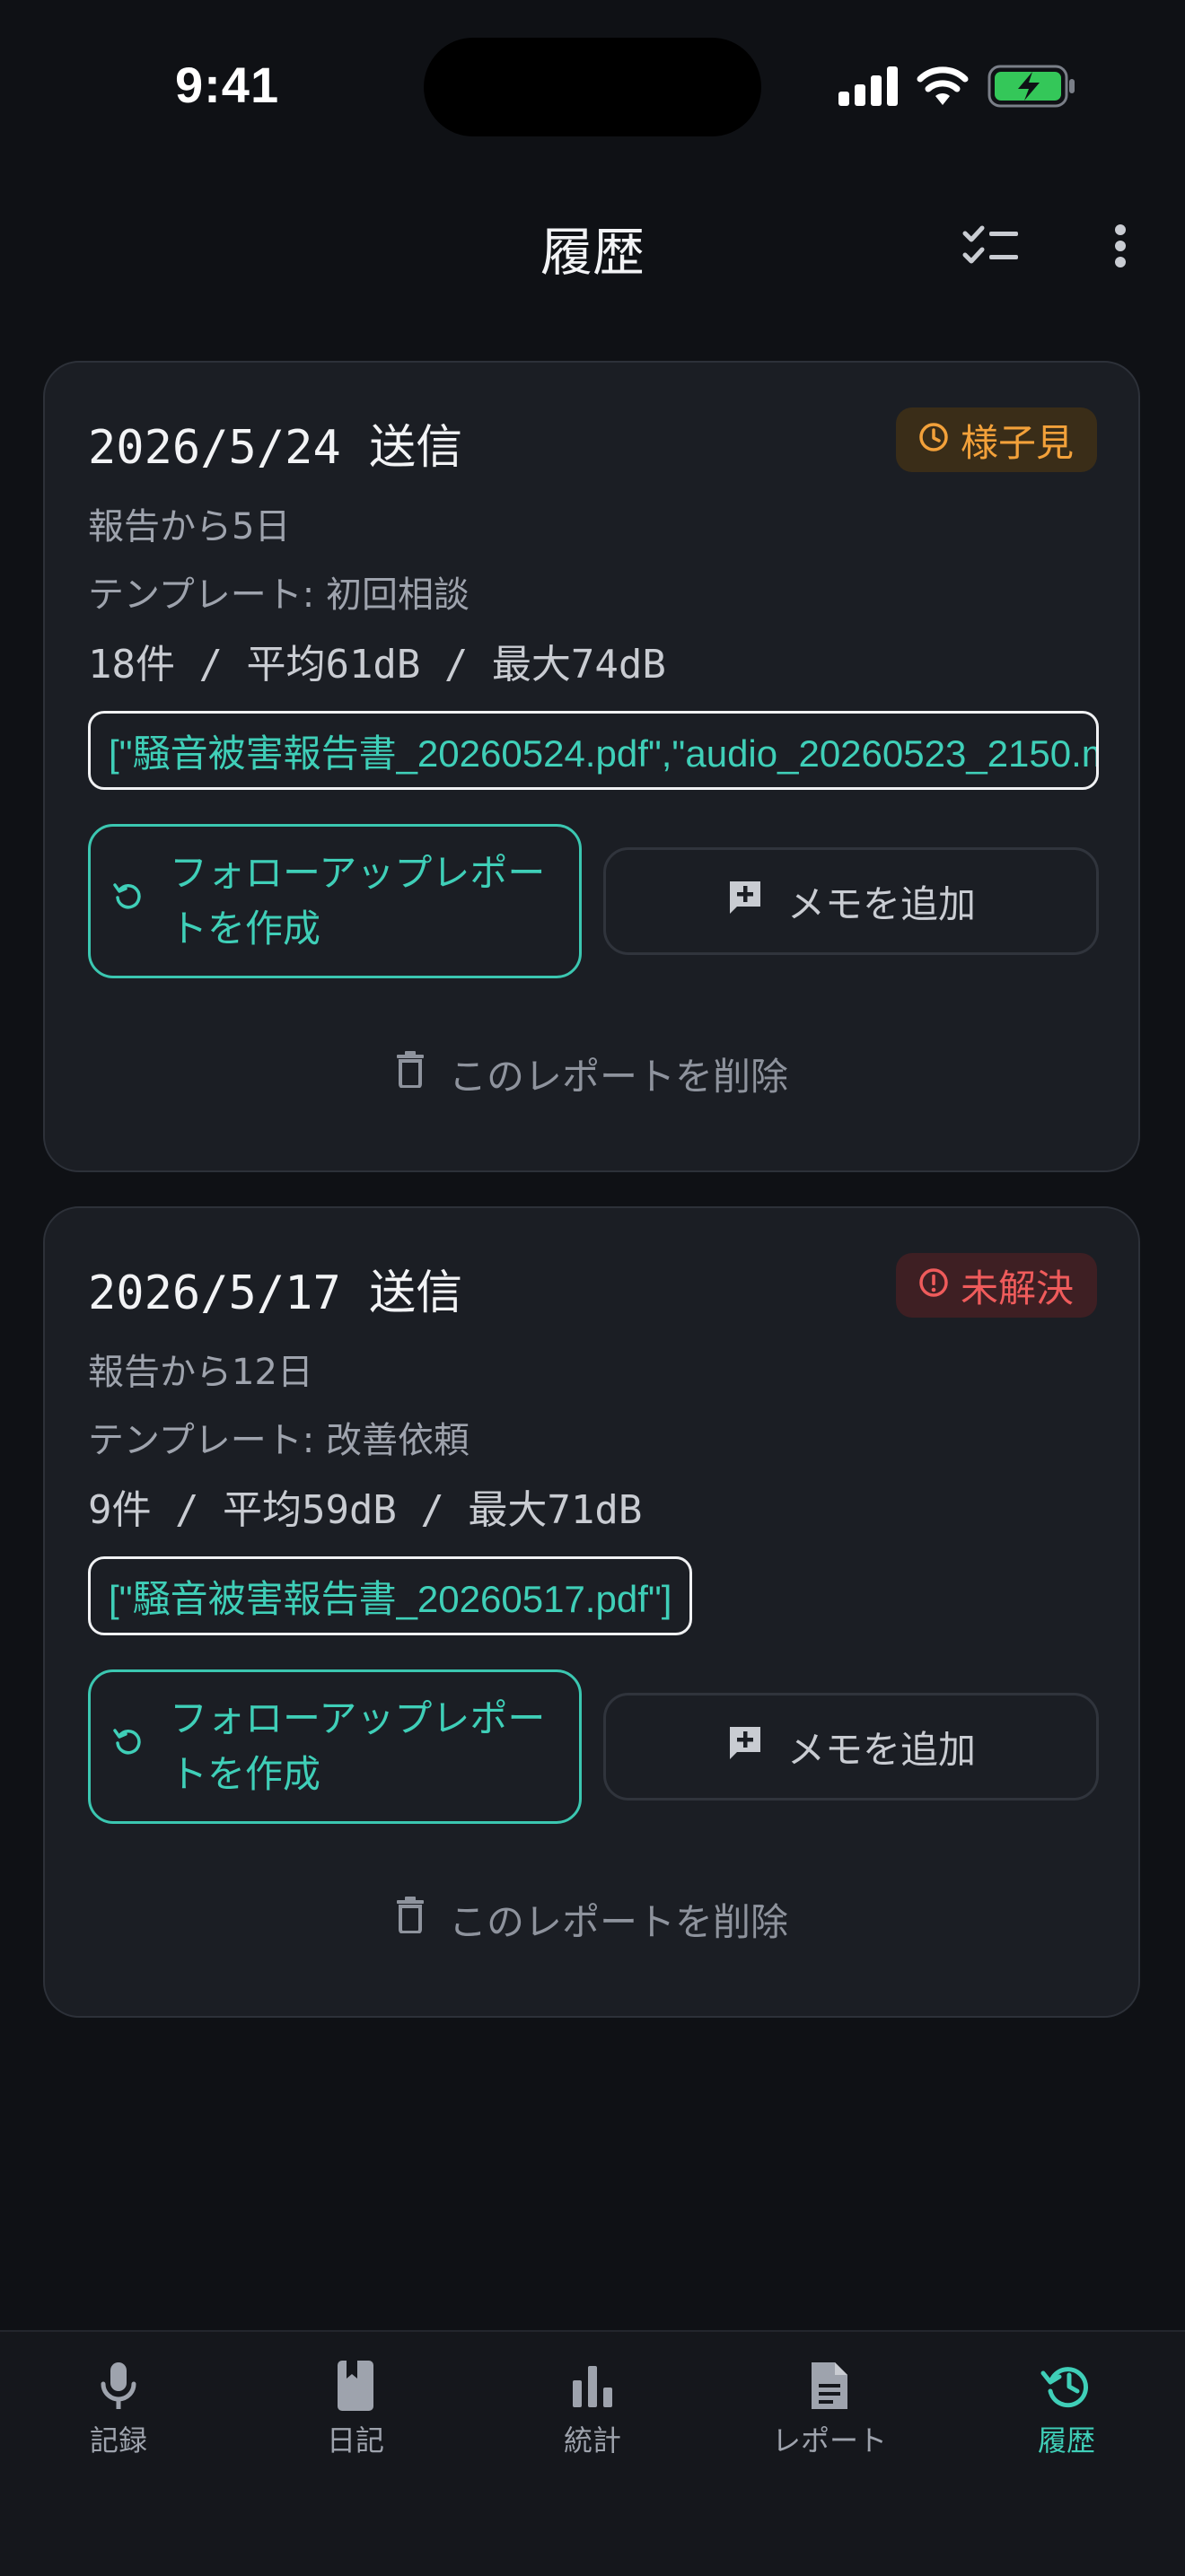  I want to click on nav-item-history: 履歴, so click(1066, 2409).